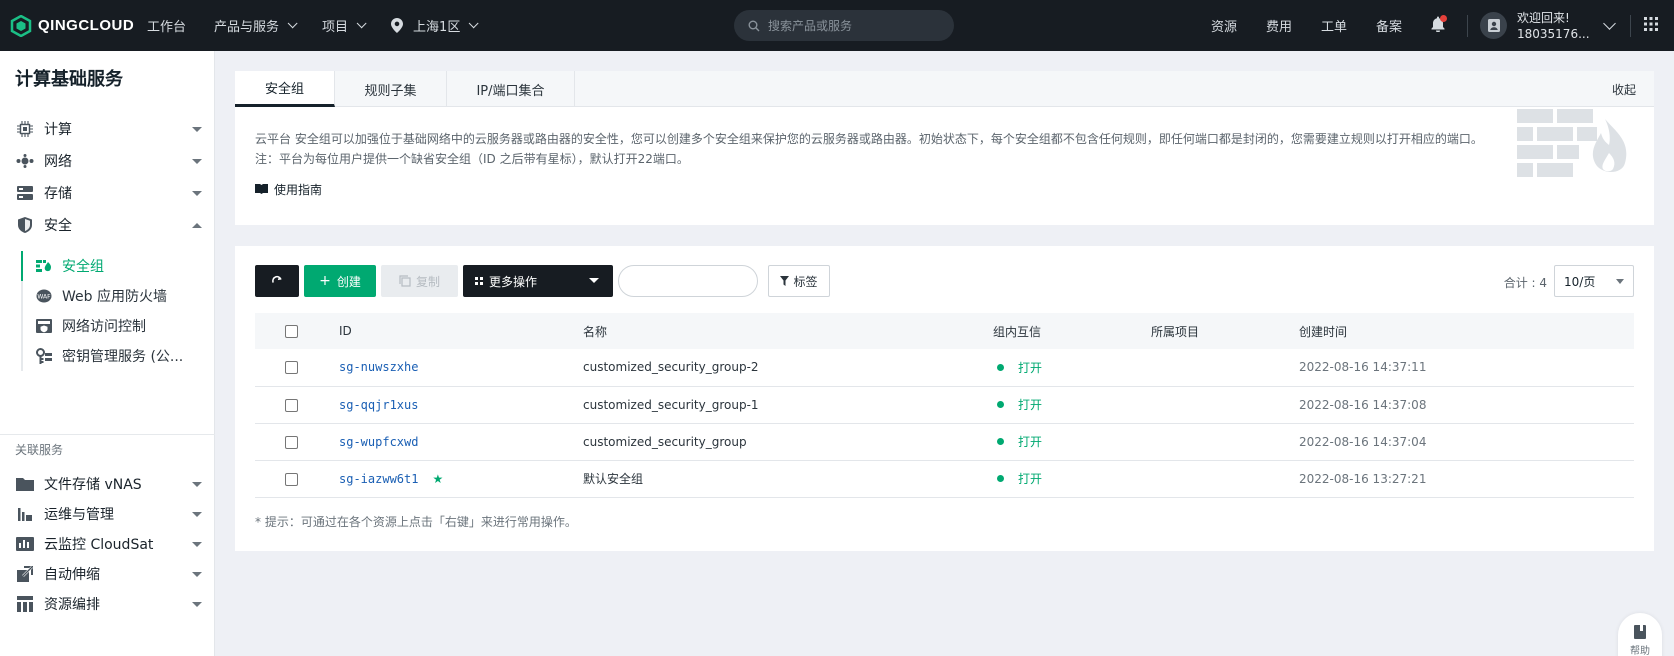  I want to click on tab-rule-subset: 规则子集, so click(391, 89).